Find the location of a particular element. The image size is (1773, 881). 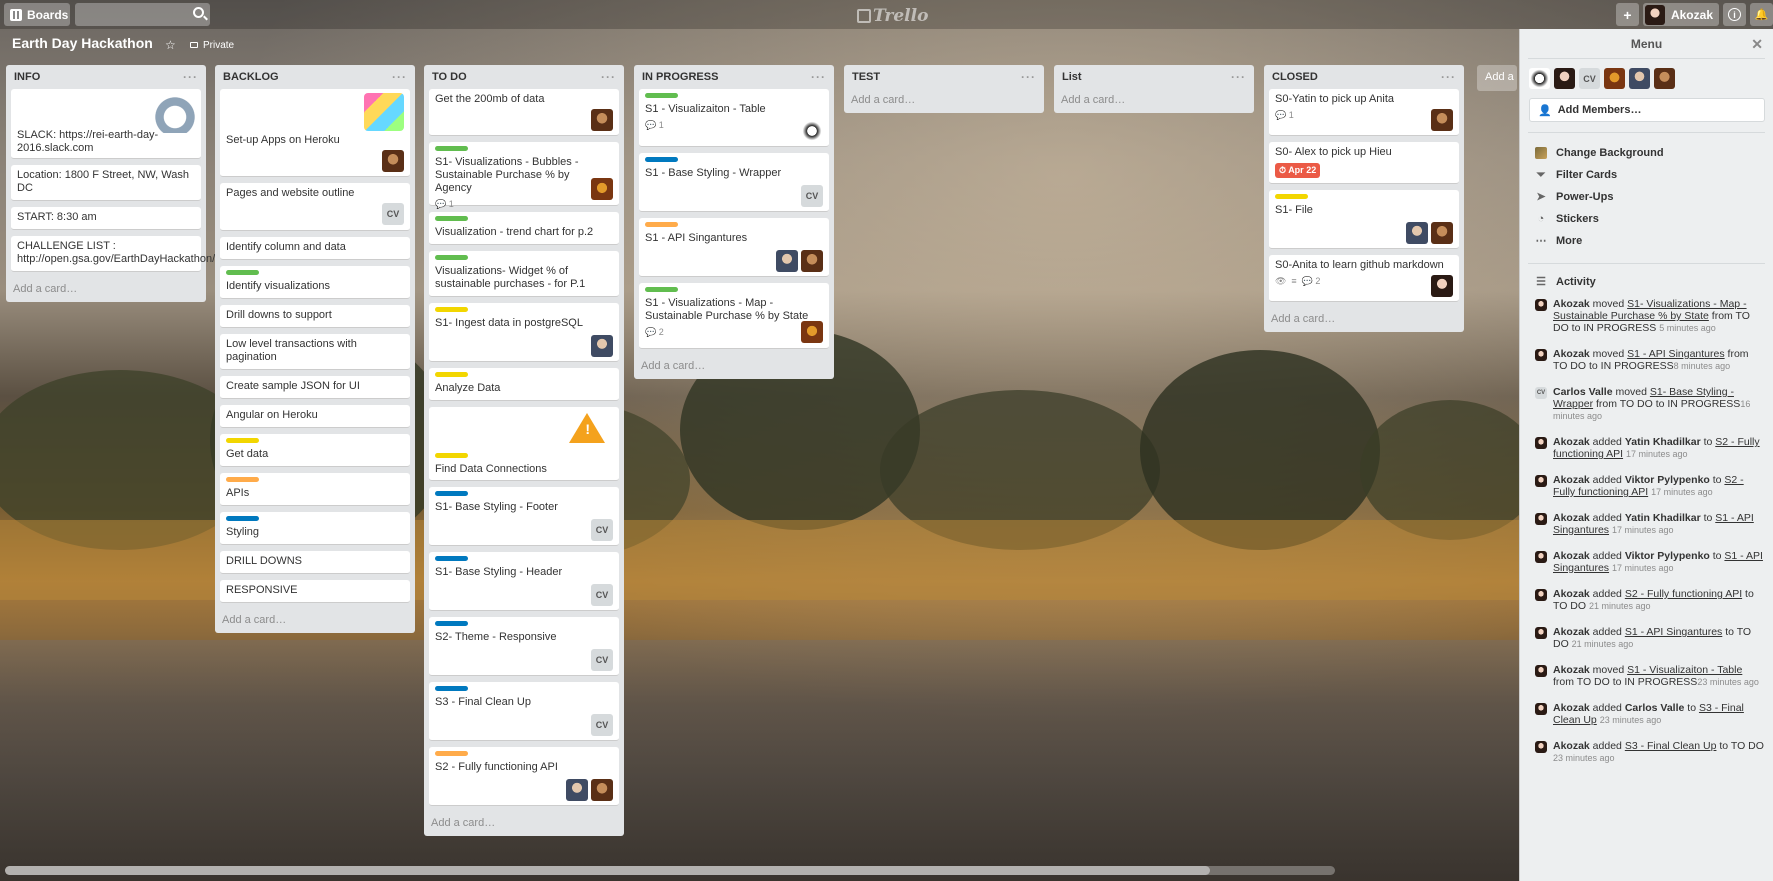

list-title: CLOSED is located at coordinates (1295, 77).